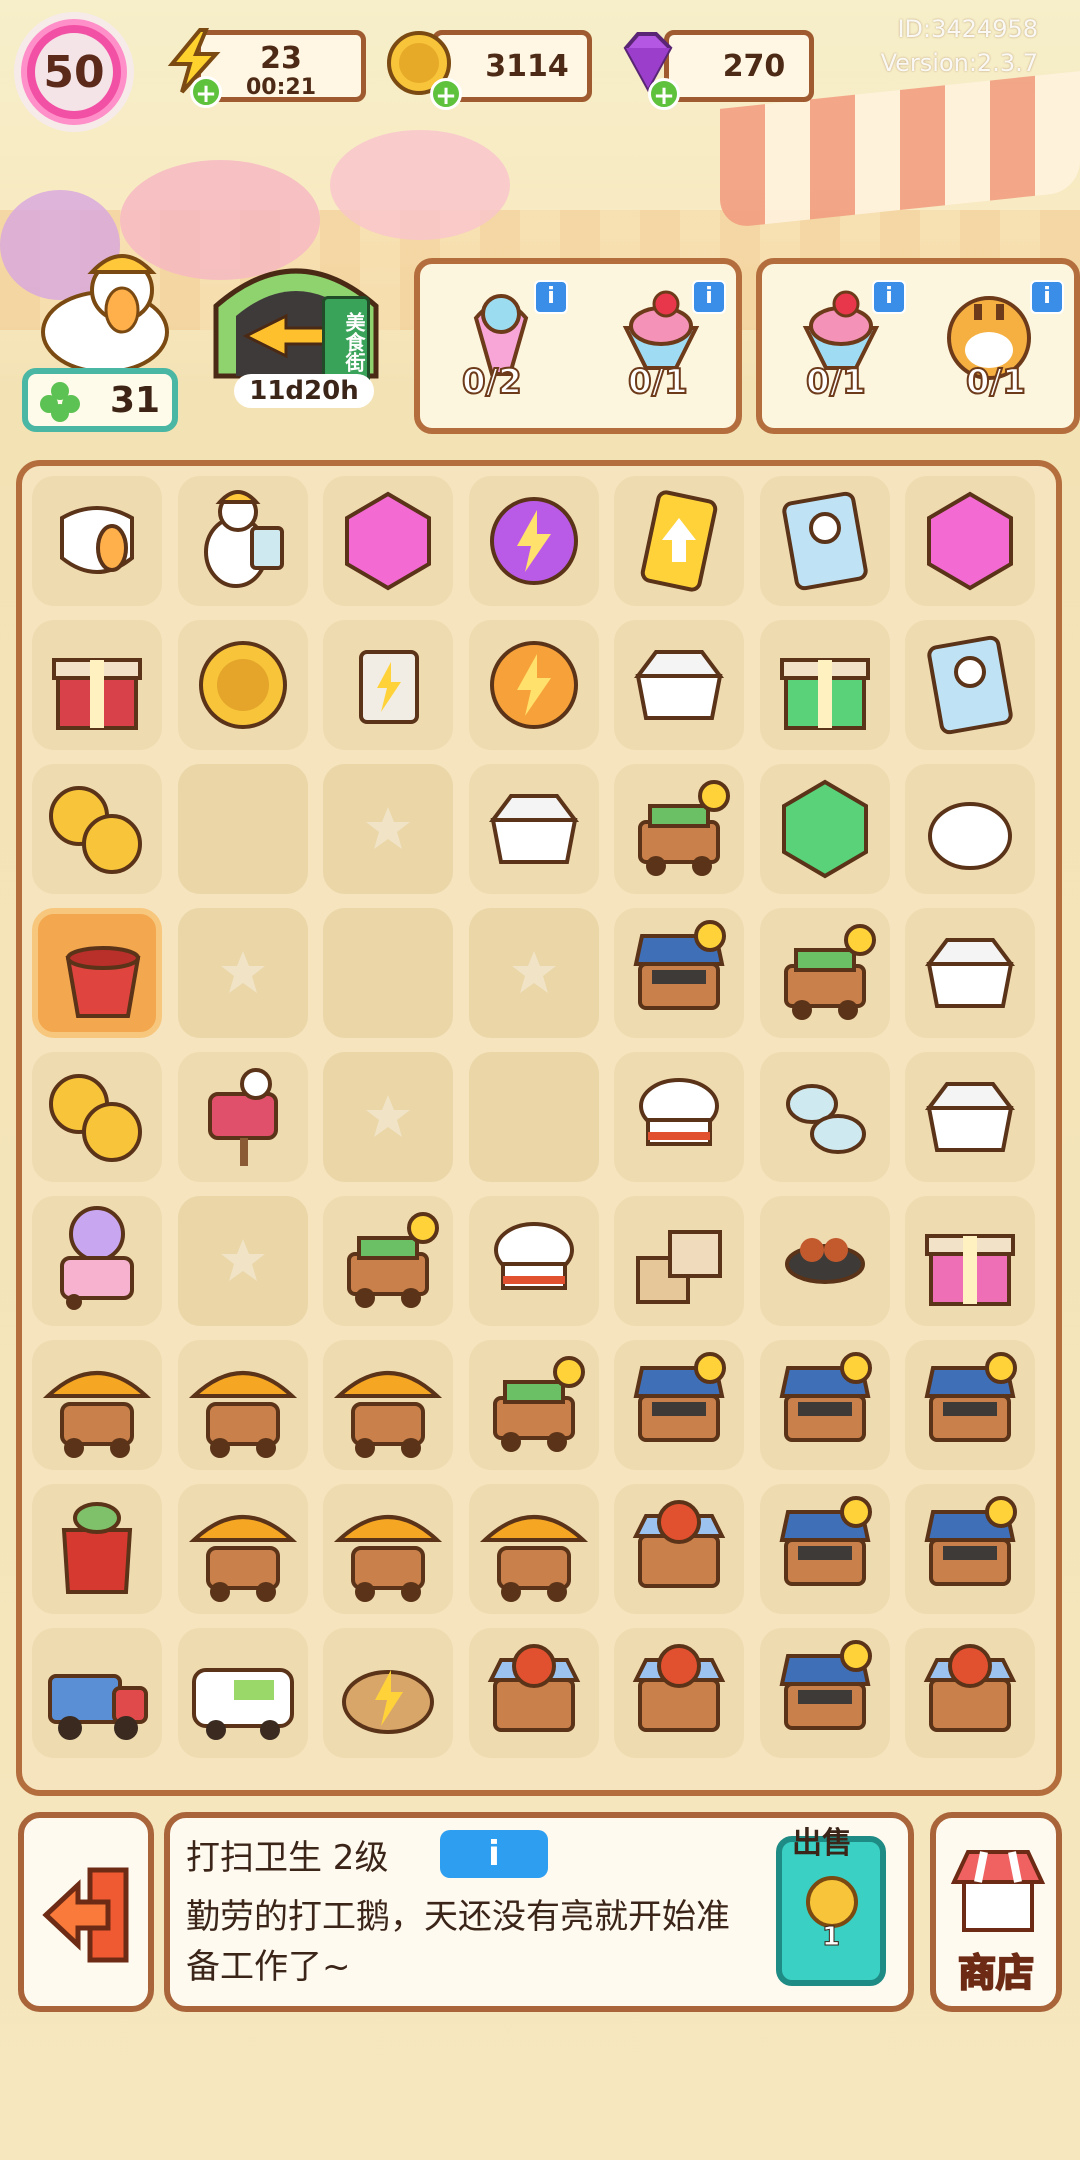  What do you see at coordinates (551, 297) in the screenshot?
I see `order-info-button-1: i` at bounding box center [551, 297].